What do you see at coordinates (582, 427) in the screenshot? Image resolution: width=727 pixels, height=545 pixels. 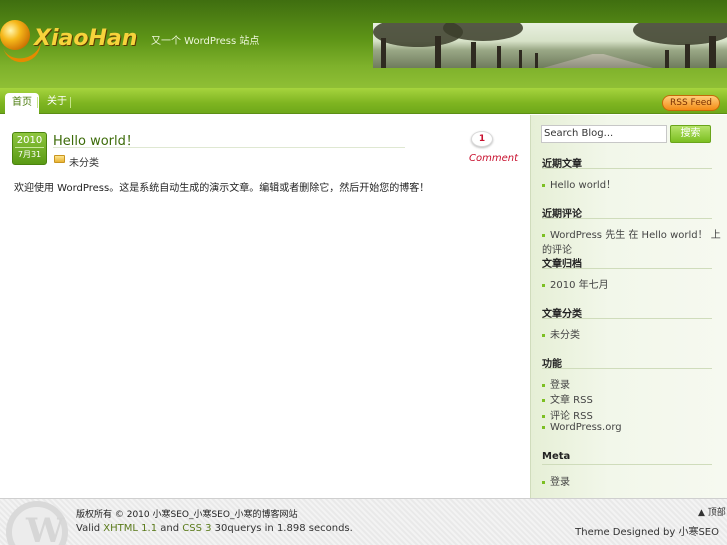 I see `wordpress-org-link: WordPress.org` at bounding box center [582, 427].